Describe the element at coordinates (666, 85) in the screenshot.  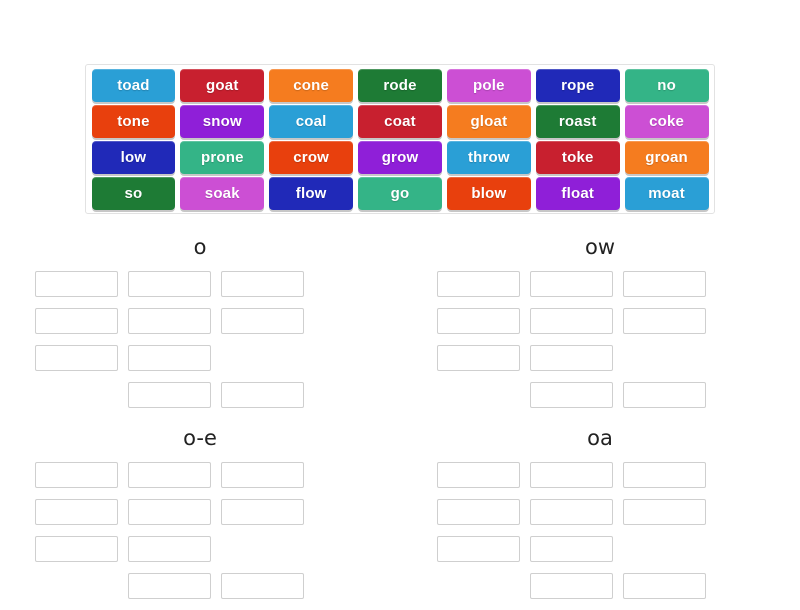
I see `word-tile-no: no` at that location.